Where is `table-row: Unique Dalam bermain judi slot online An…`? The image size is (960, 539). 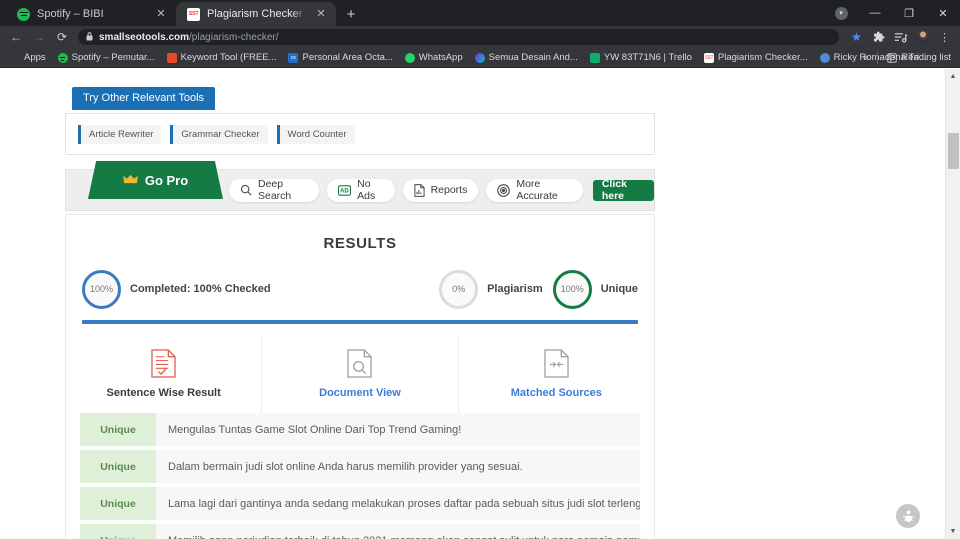
table-row: Unique Dalam bermain judi slot online An… is located at coordinates (360, 466).